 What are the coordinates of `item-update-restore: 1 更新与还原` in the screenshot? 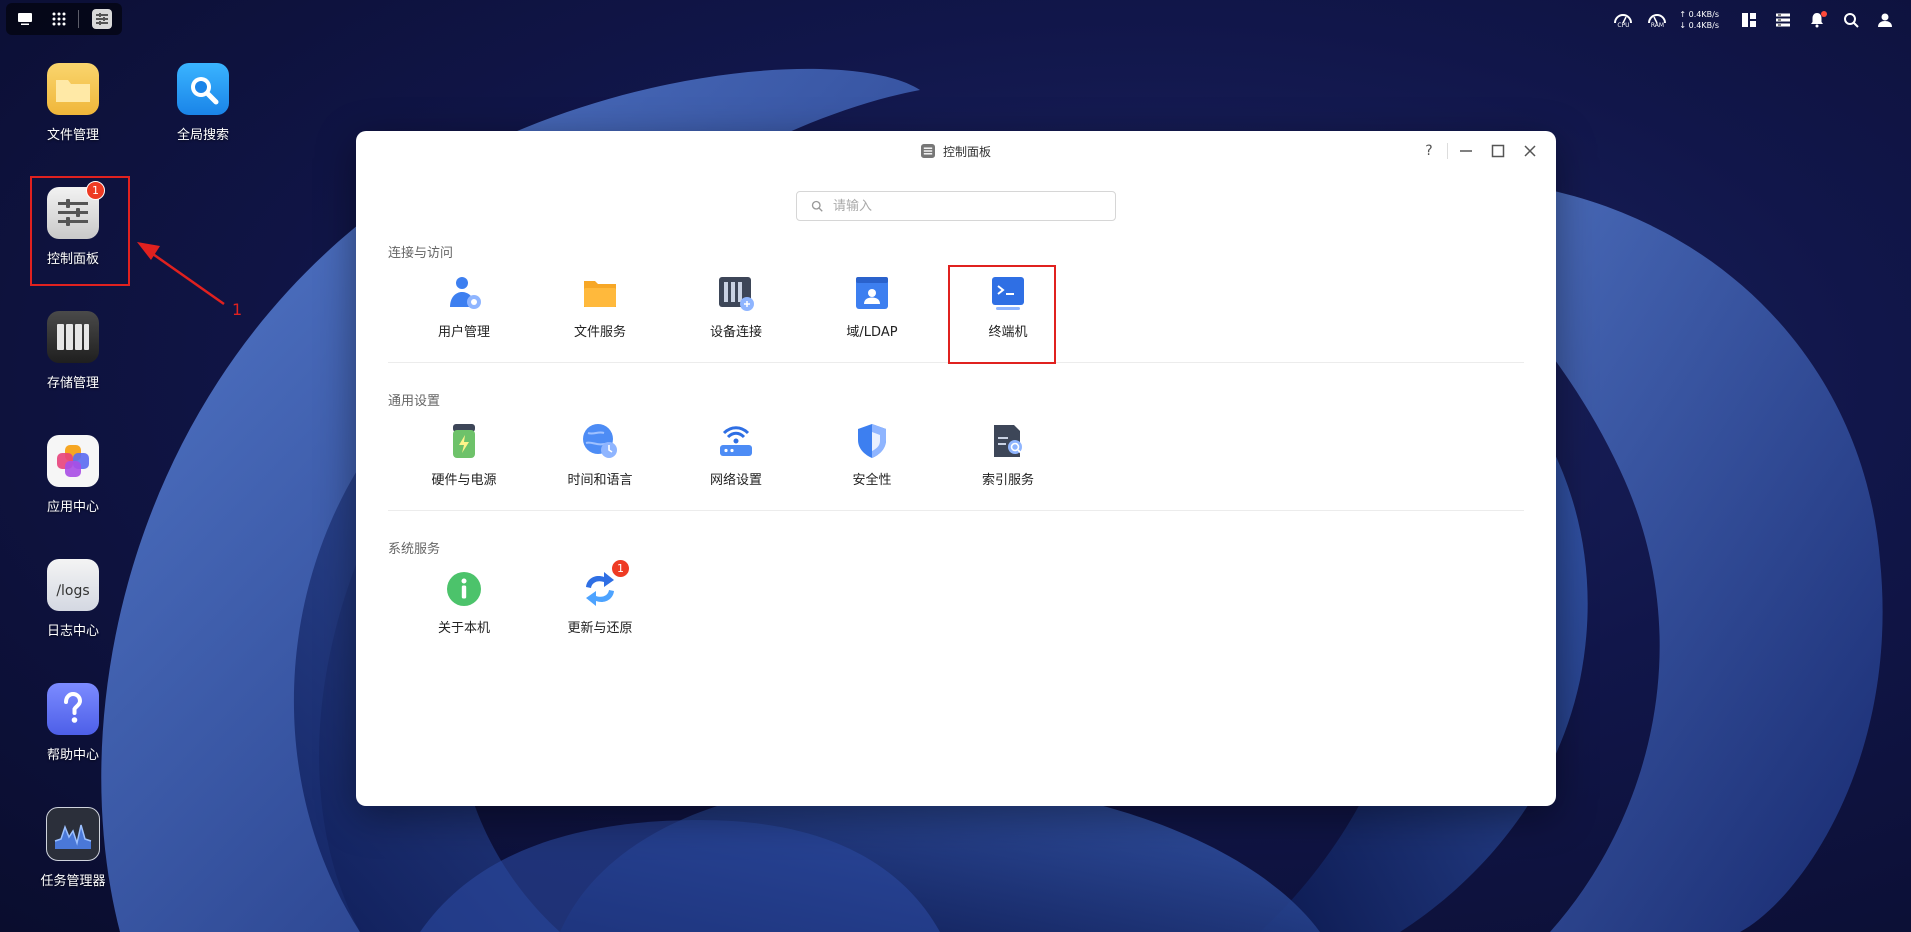 It's located at (600, 597).